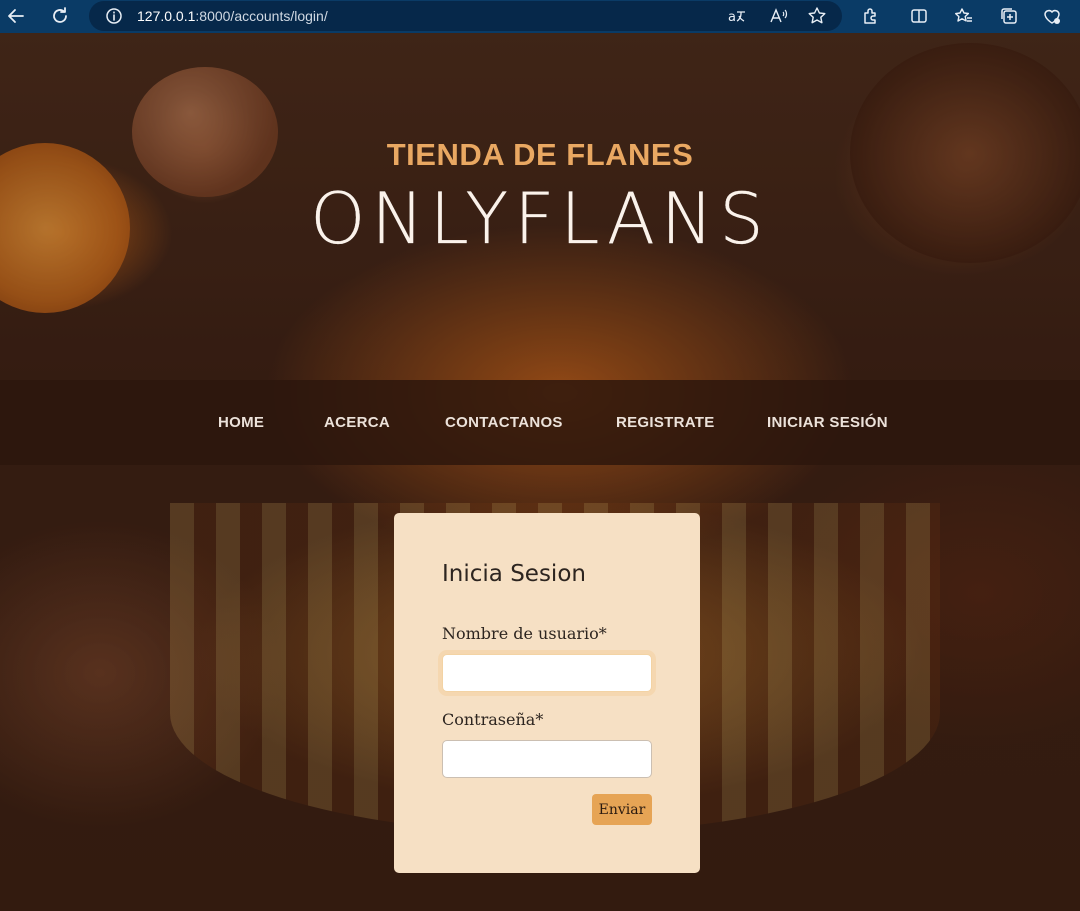  Describe the element at coordinates (241, 422) in the screenshot. I see `nav-home: HOME` at that location.